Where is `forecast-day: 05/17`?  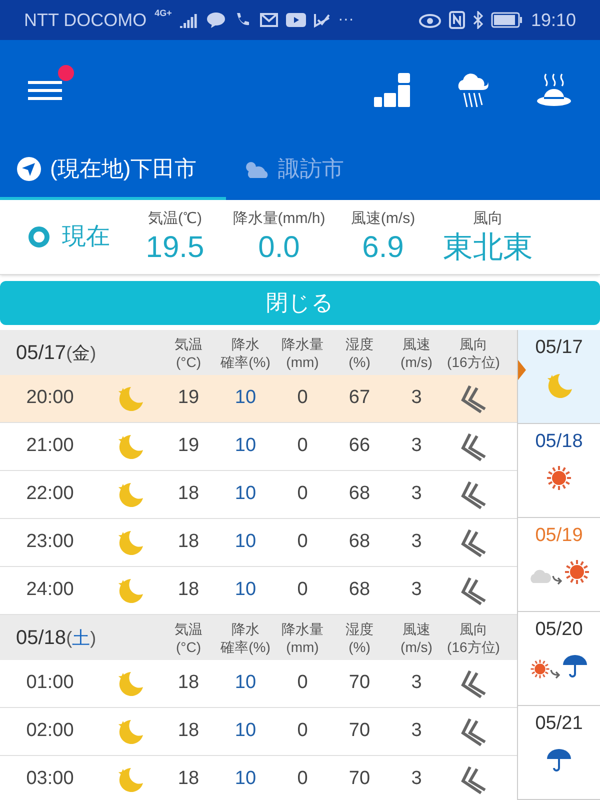
forecast-day: 05/17 is located at coordinates (559, 377).